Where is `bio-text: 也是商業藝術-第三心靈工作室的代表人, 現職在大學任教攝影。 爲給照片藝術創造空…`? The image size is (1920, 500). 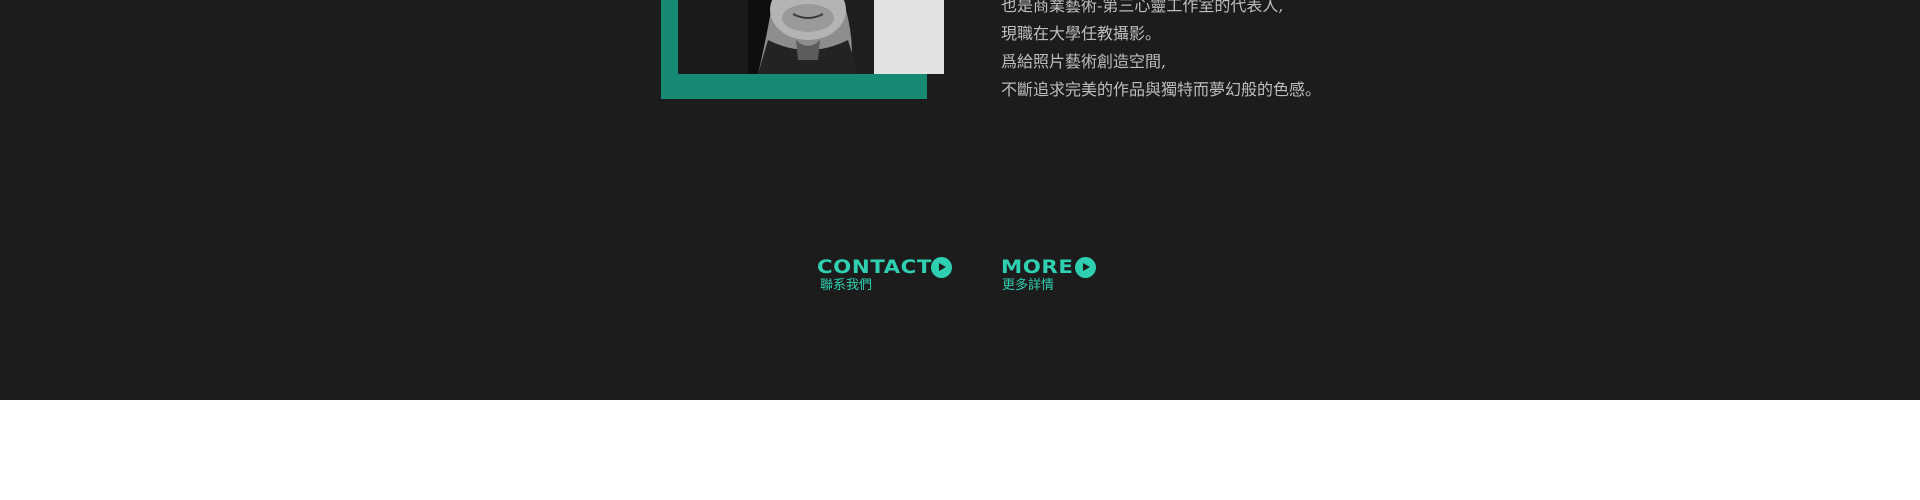 bio-text: 也是商業藝術-第三心靈工作室的代表人, 現職在大學任教攝影。 爲給照片藝術創造空… is located at coordinates (1211, 52).